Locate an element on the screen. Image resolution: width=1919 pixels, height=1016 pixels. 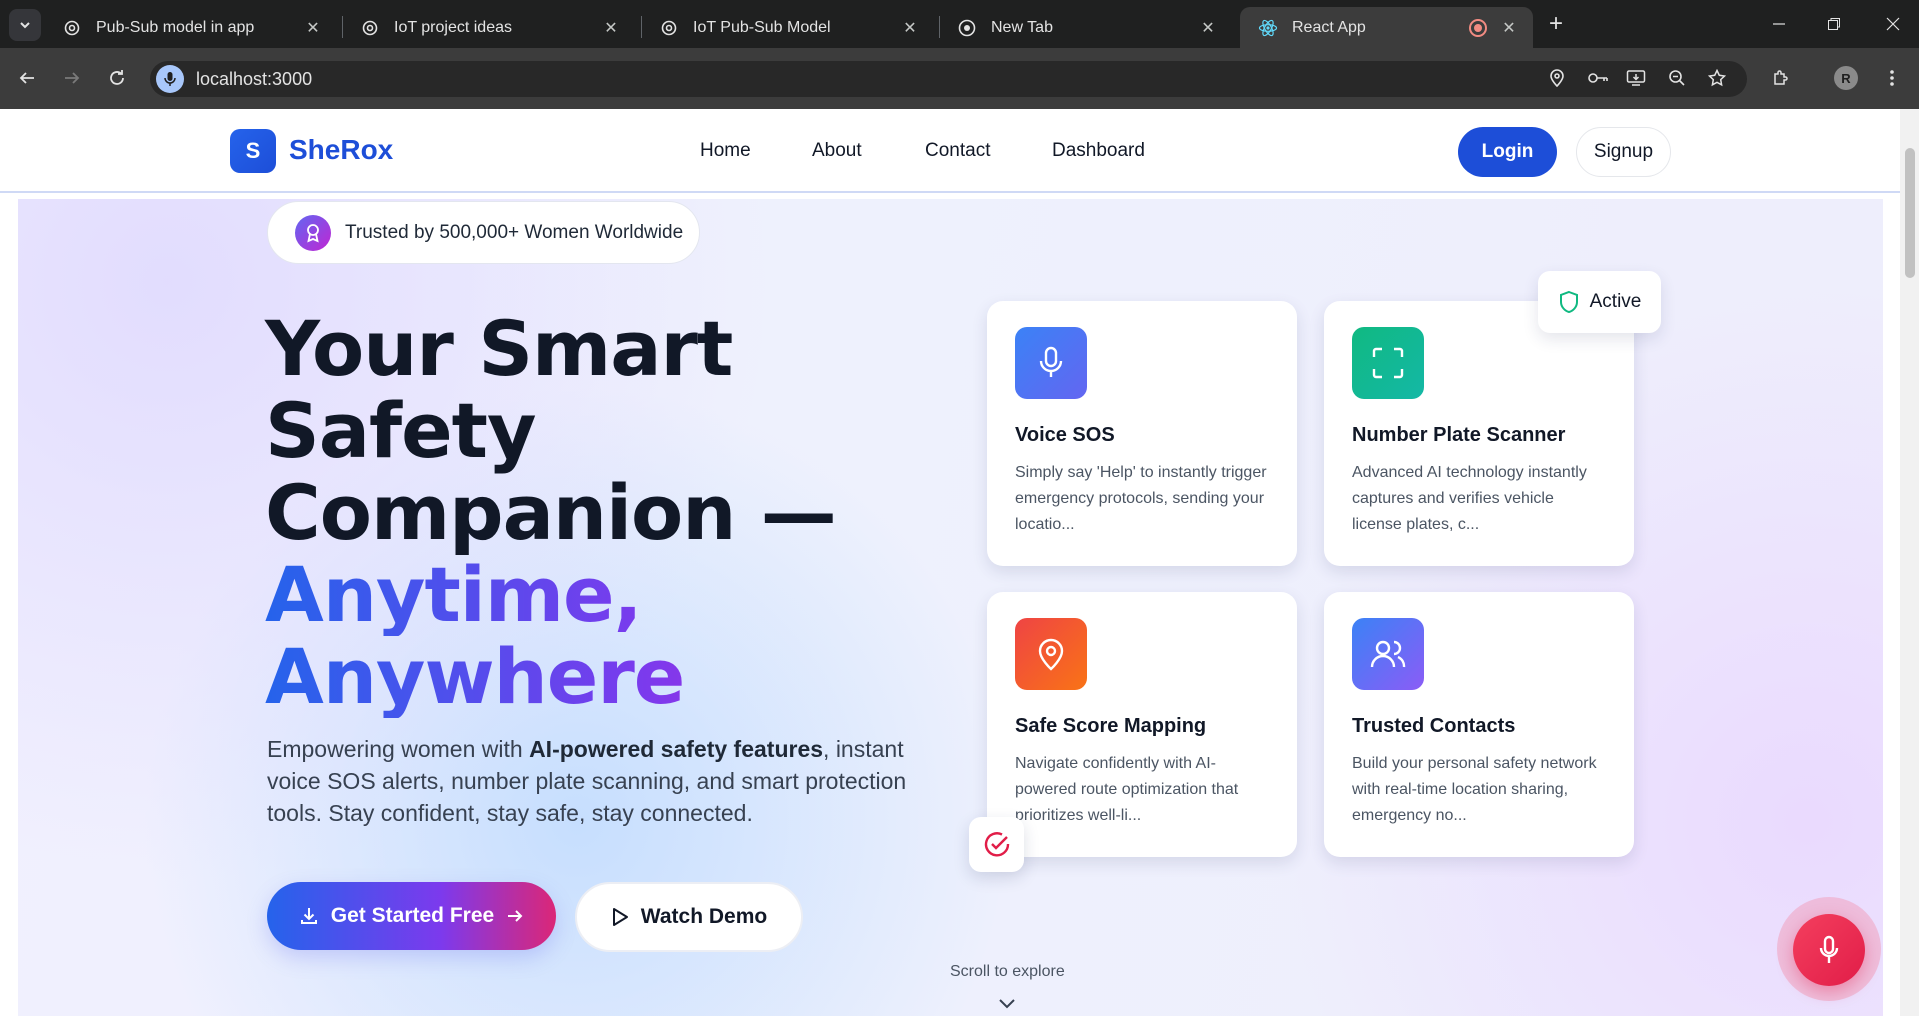
site-info-button is located at coordinates (170, 79).